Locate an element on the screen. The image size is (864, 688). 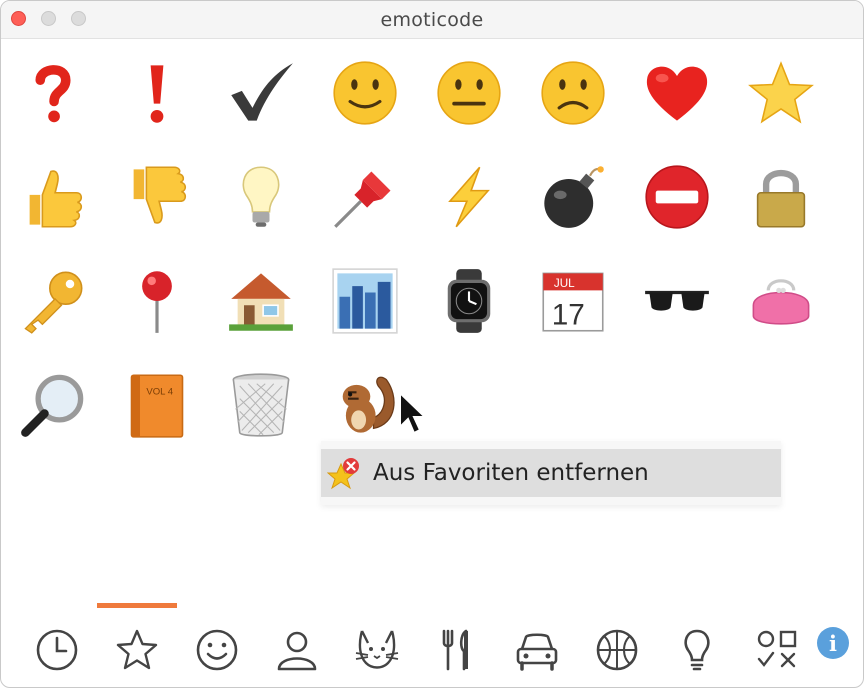
thumbs-up-icon is located at coordinates (56, 199).